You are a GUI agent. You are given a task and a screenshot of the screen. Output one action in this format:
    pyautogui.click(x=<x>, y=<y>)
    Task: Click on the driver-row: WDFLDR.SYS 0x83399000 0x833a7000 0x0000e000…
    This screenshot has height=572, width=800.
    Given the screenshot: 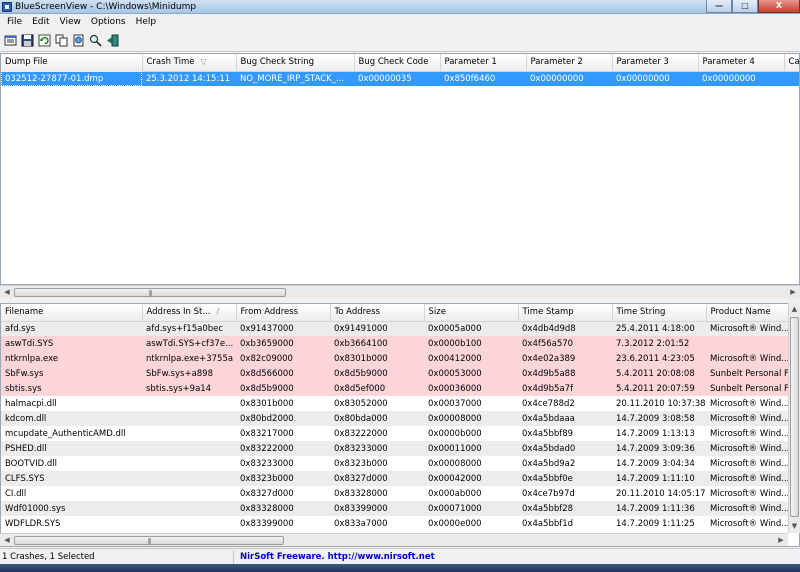 What is the action you would take?
    pyautogui.click(x=395, y=523)
    